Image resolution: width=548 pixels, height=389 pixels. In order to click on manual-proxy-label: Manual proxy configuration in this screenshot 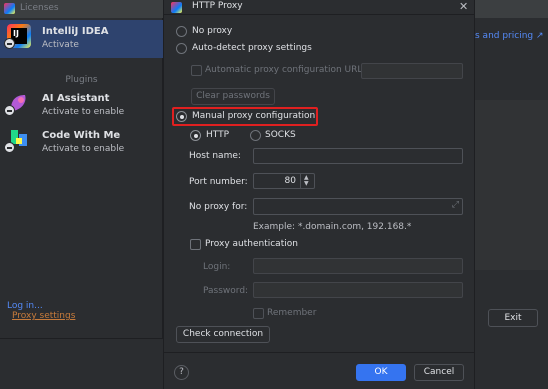, I will do `click(254, 116)`.